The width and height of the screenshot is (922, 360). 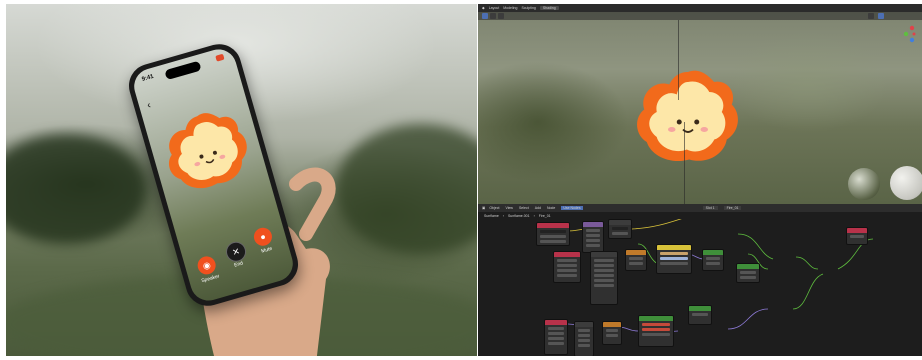 I want to click on slot-selector: Slot 1, so click(x=710, y=208).